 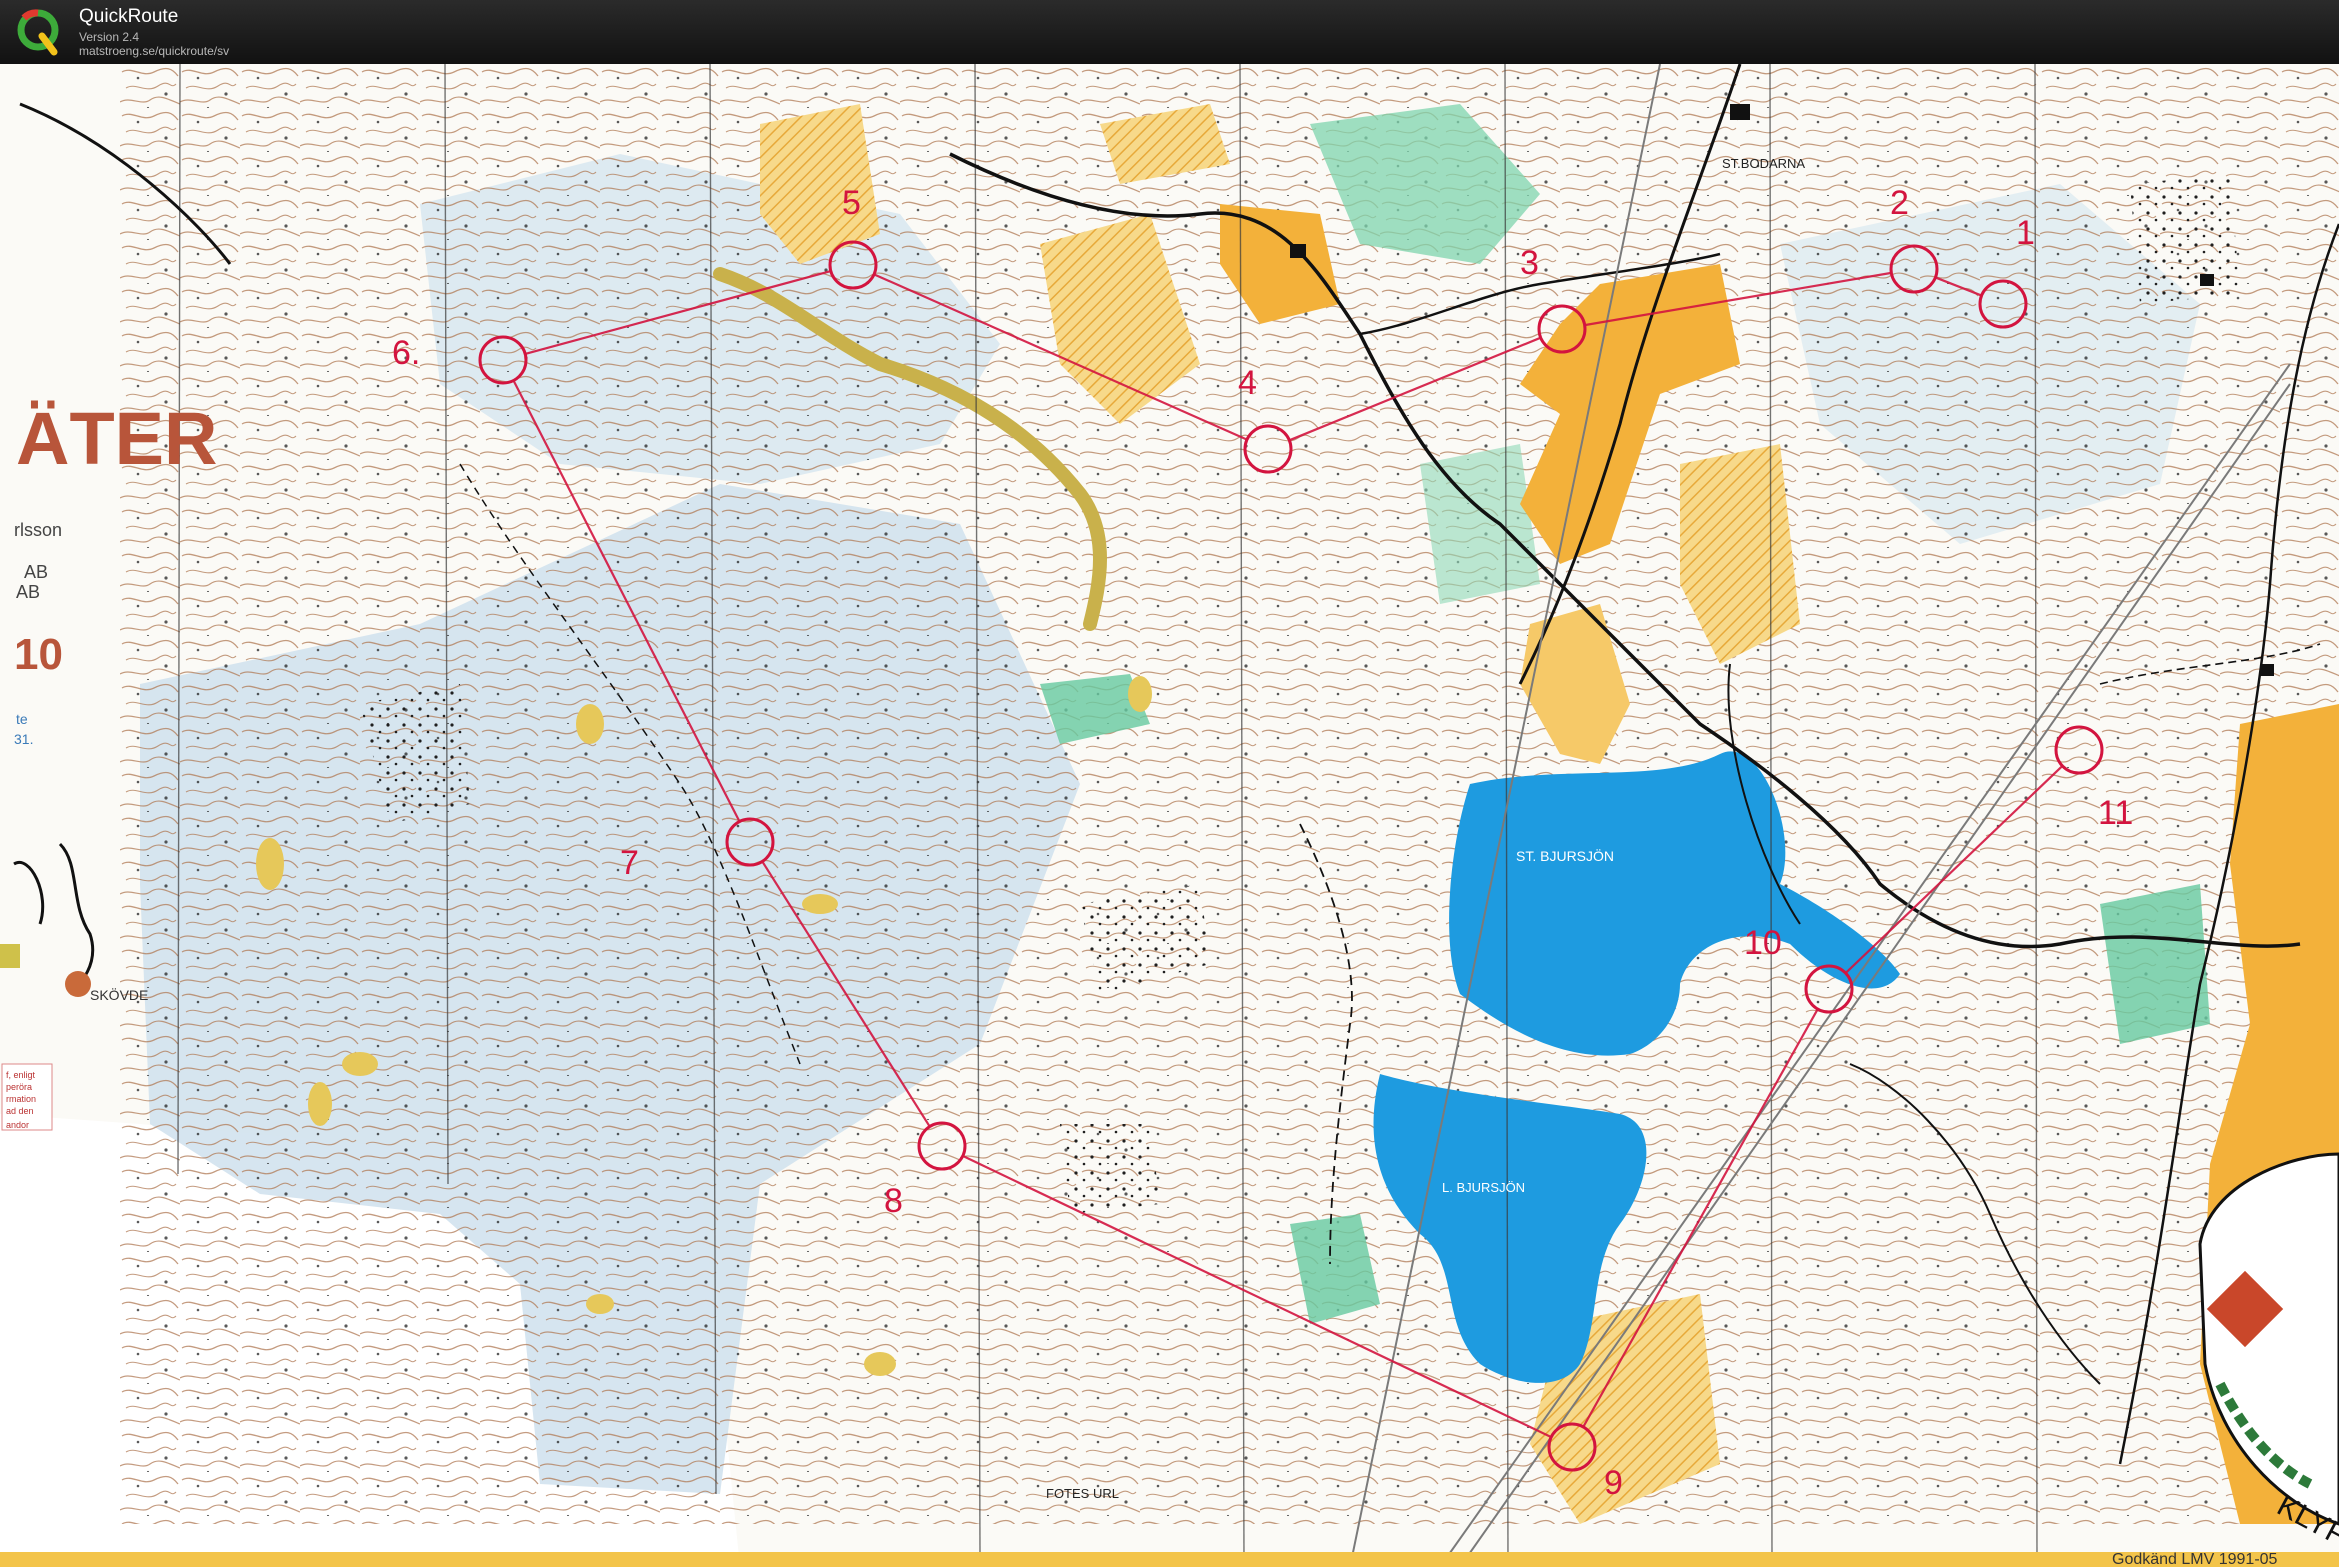 What do you see at coordinates (19, 1087) in the screenshot?
I see `notice-line-2: peröra` at bounding box center [19, 1087].